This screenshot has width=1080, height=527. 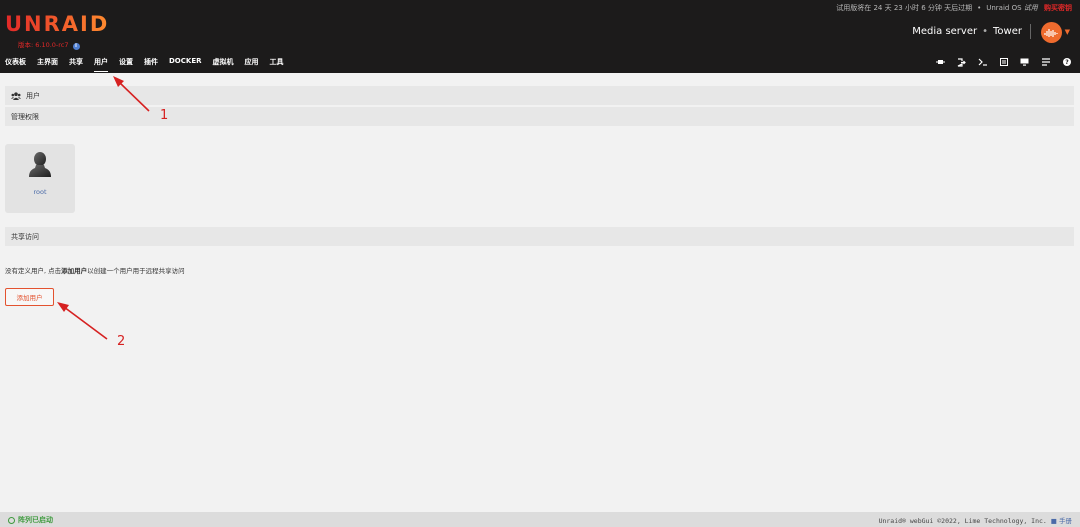 What do you see at coordinates (1067, 32) in the screenshot?
I see `chevron-down-icon: ▼` at bounding box center [1067, 32].